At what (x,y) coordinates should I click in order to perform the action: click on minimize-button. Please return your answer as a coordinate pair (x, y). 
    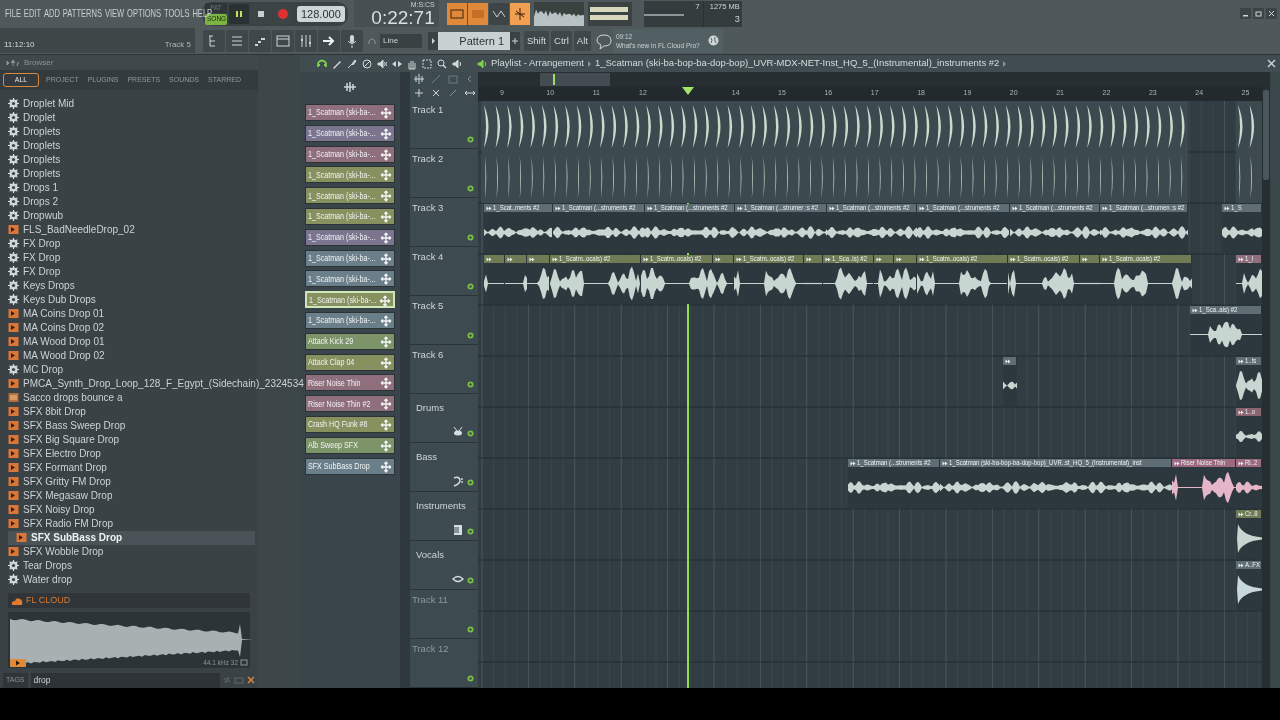
    Looking at the image, I should click on (1245, 14).